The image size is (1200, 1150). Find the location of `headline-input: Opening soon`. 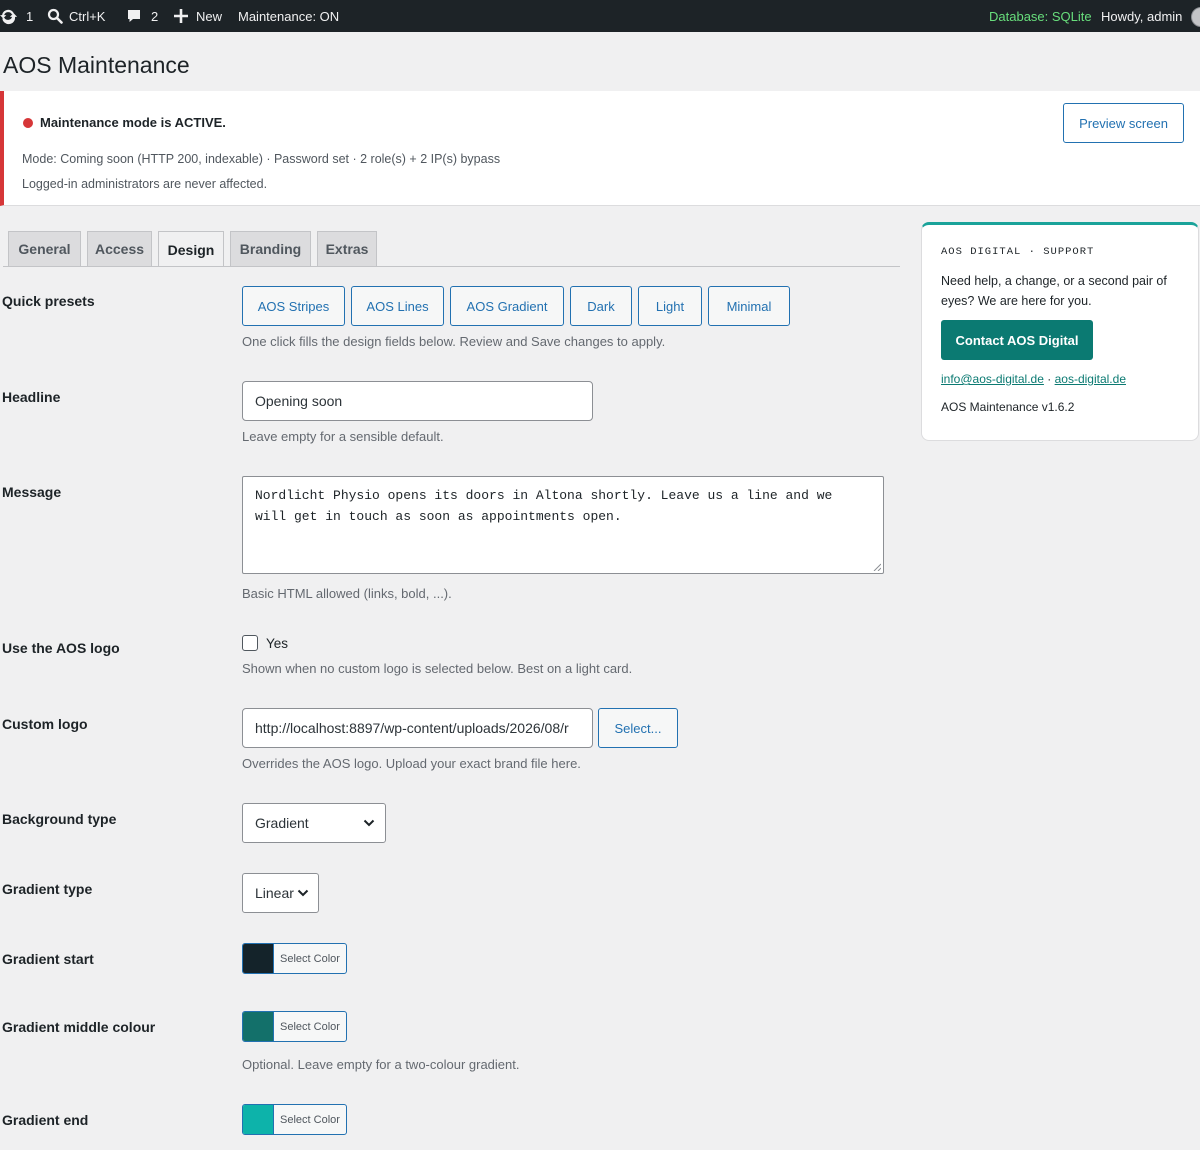

headline-input: Opening soon is located at coordinates (417, 401).